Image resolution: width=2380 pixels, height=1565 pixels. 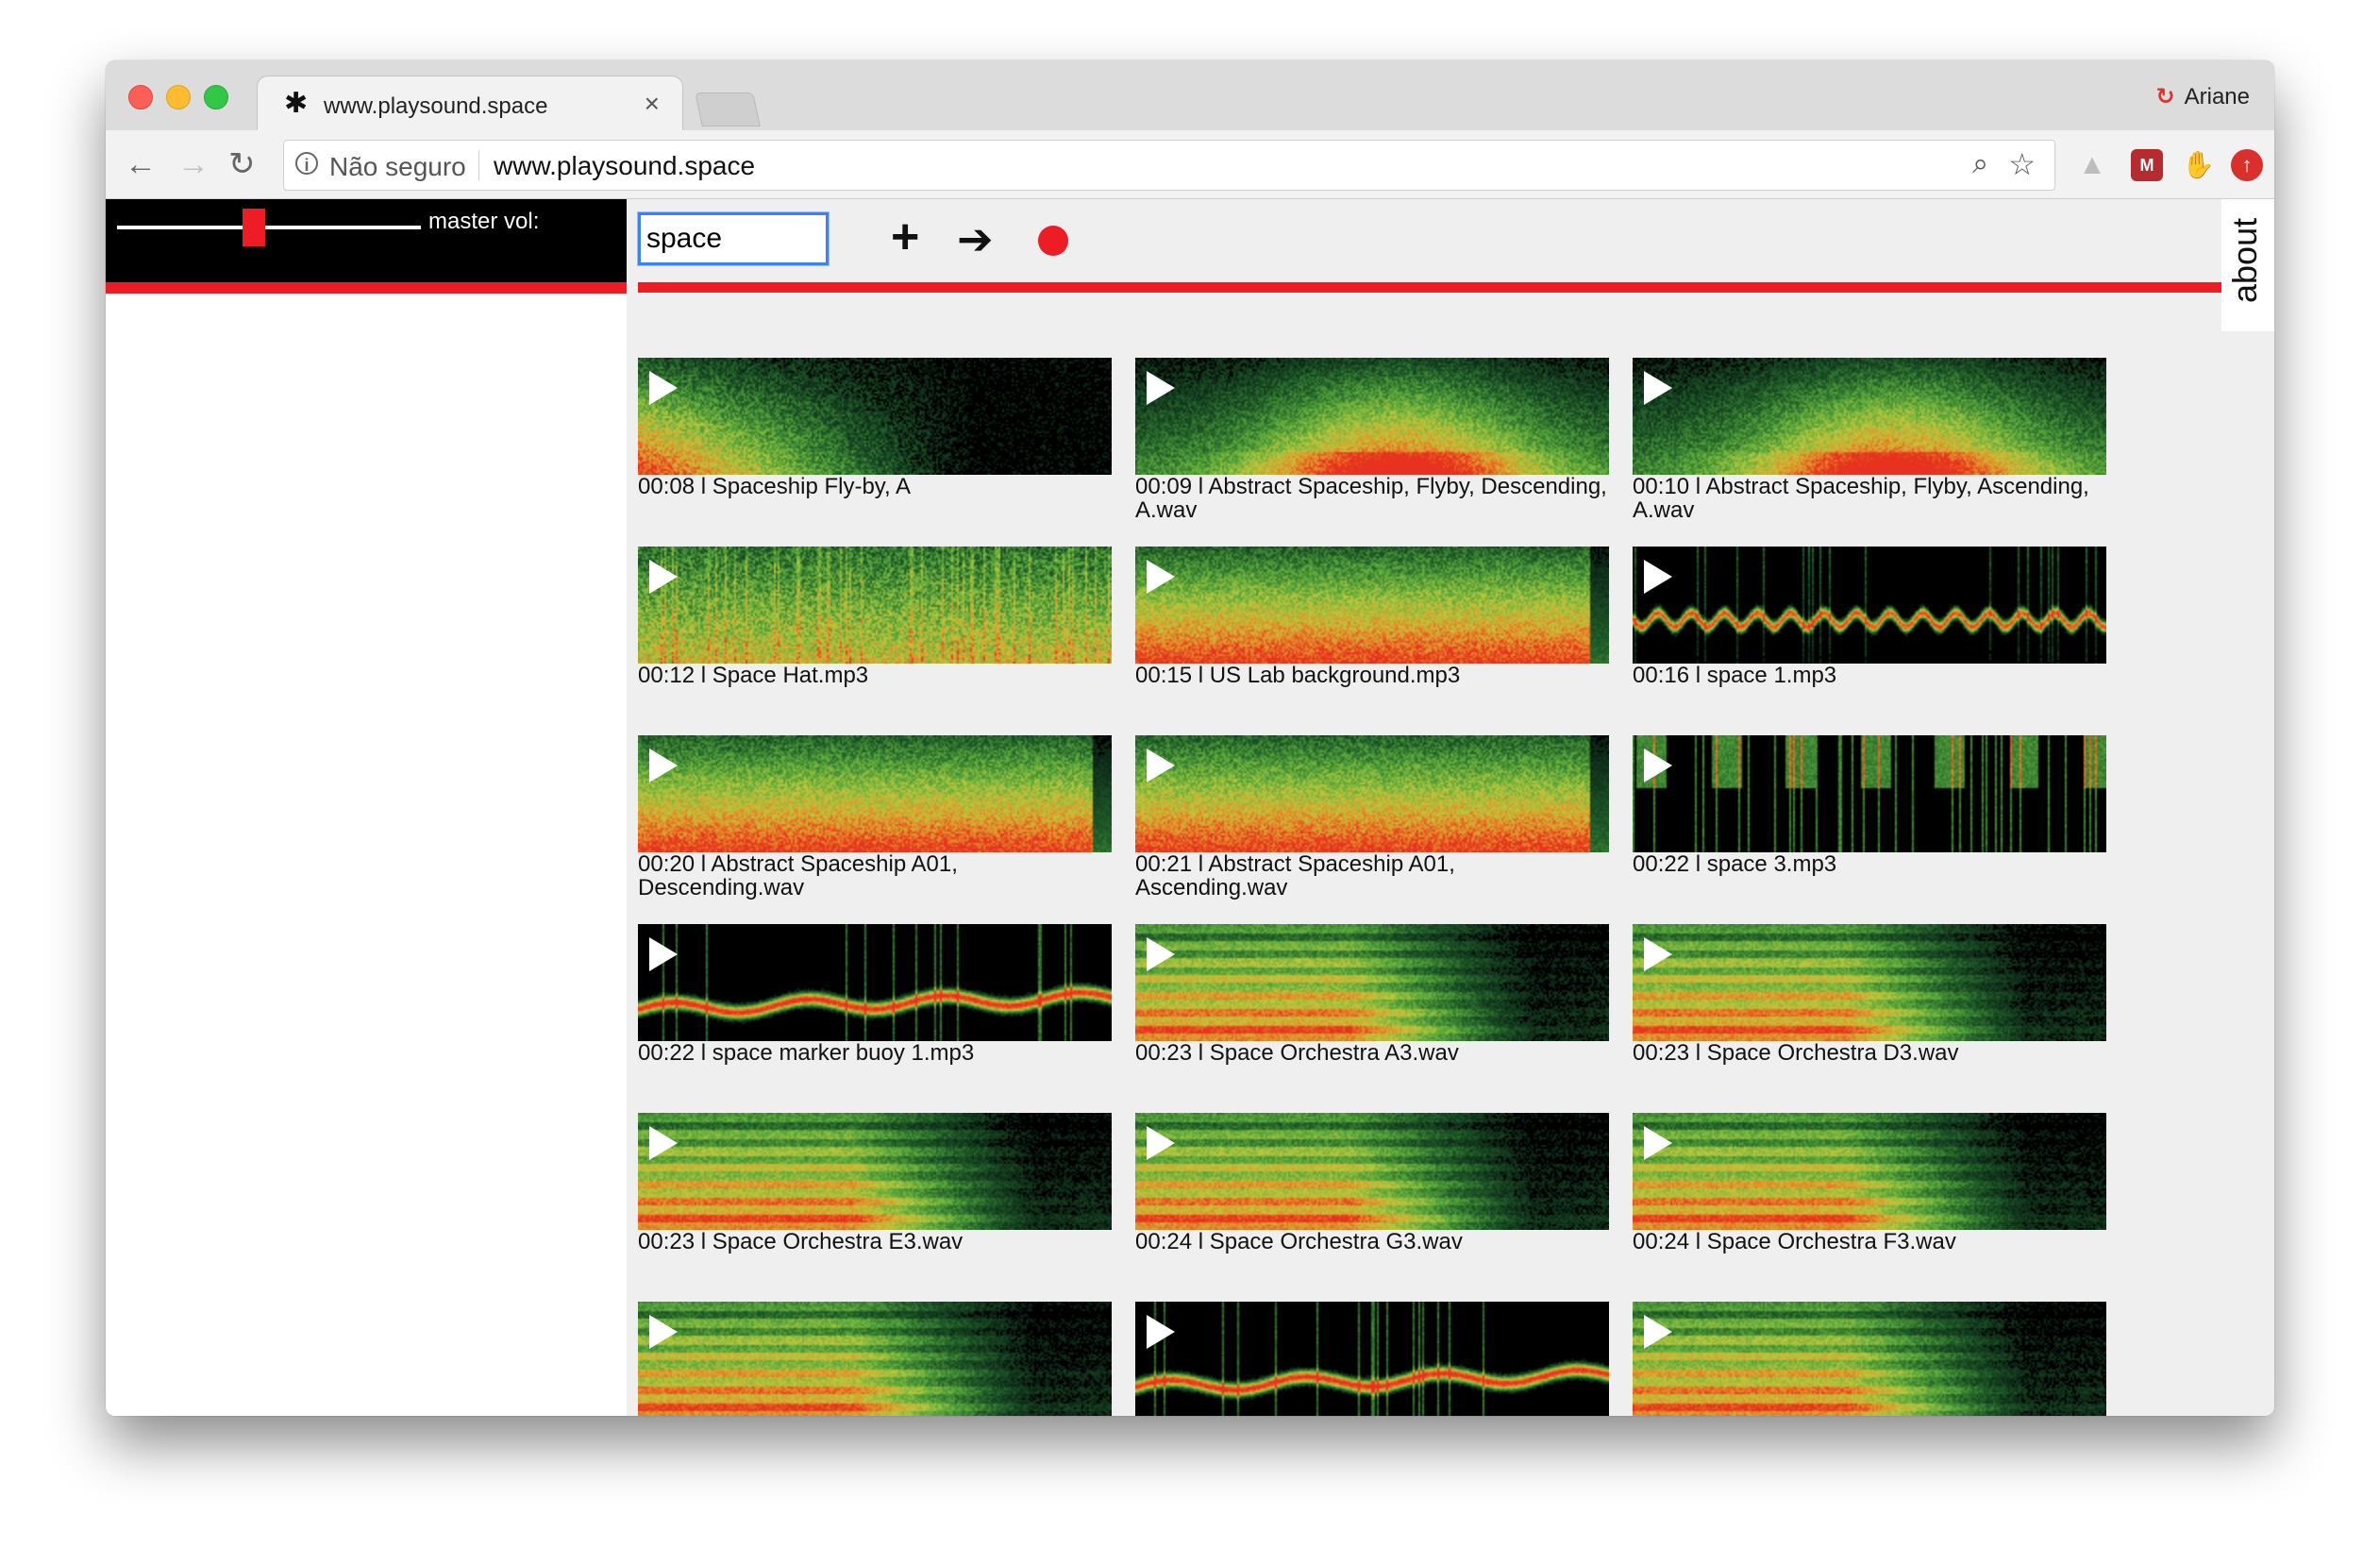 I want to click on sound-card: 00:22 l space marker buoy 1.mp3, so click(x=875, y=994).